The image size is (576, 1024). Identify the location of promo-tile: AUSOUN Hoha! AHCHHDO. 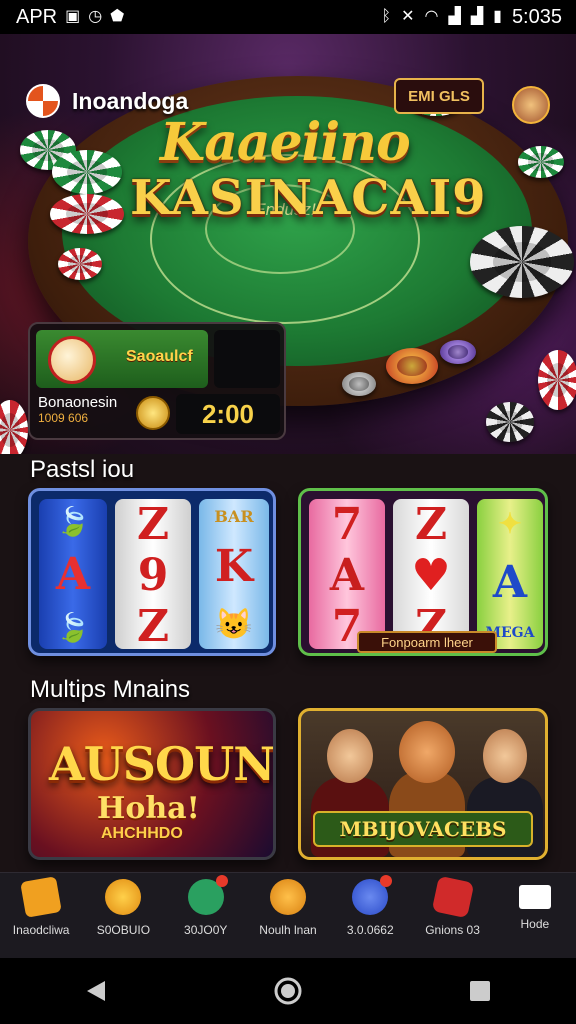
(152, 784).